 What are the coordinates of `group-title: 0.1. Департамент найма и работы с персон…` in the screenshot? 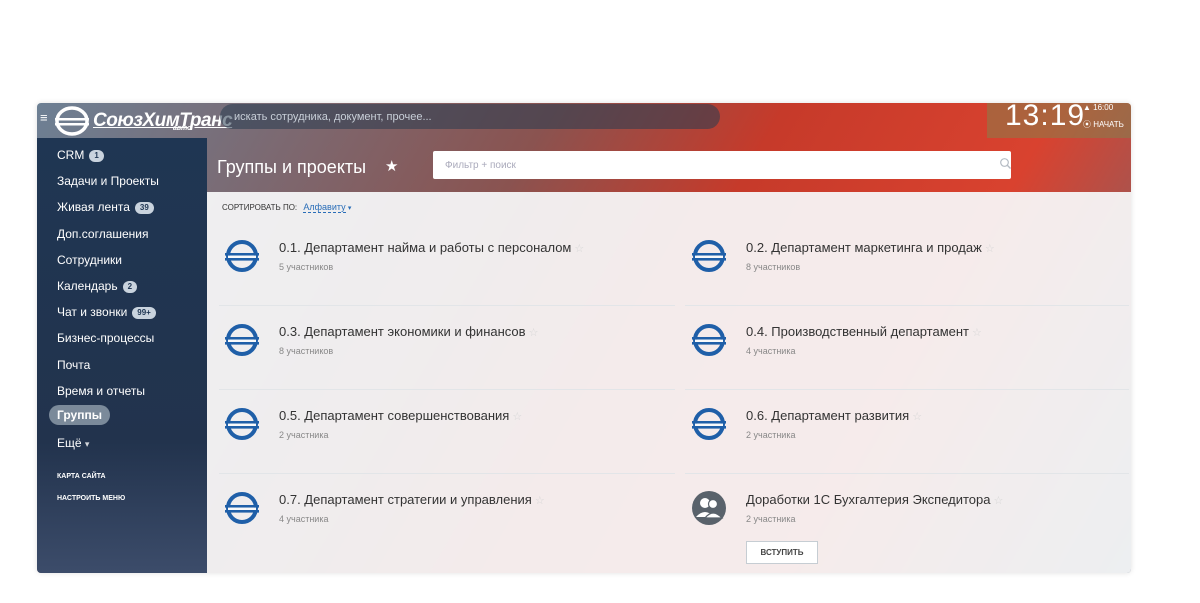 It's located at (425, 247).